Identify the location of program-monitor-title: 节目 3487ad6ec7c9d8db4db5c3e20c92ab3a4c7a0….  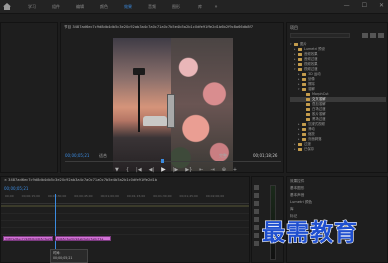
(173, 27).